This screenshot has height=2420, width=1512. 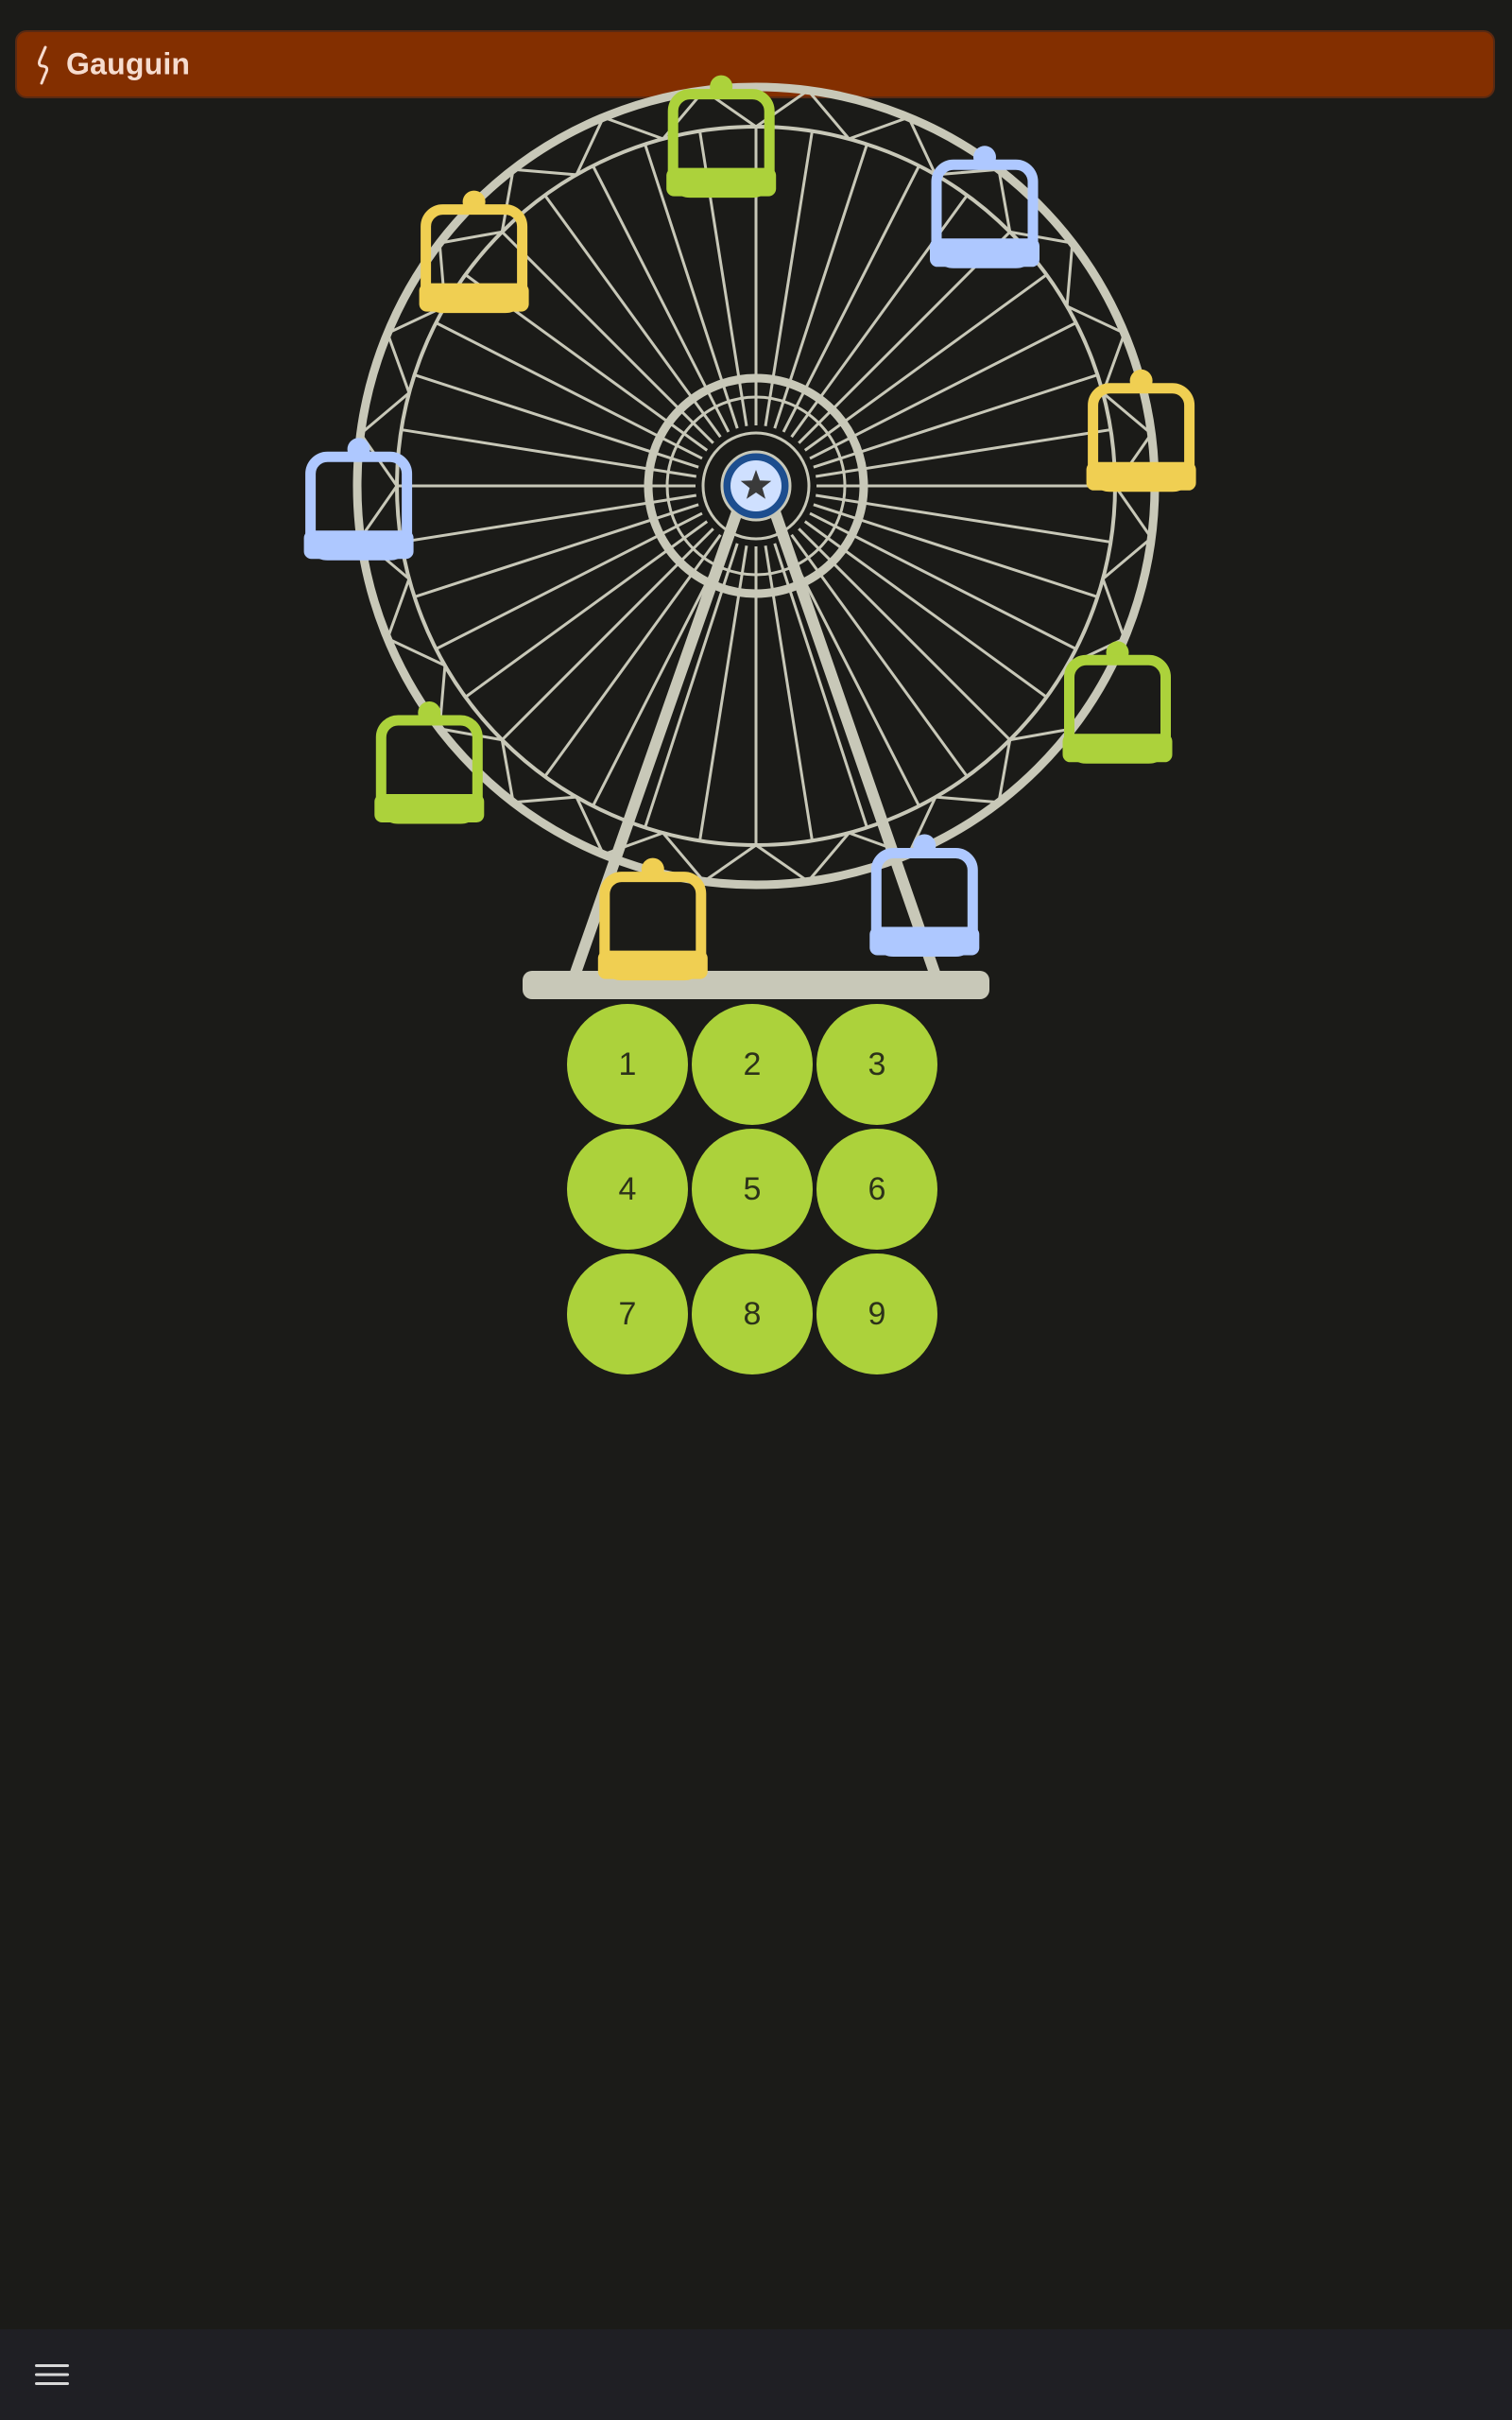 What do you see at coordinates (752, 1313) in the screenshot?
I see `key-8: 8` at bounding box center [752, 1313].